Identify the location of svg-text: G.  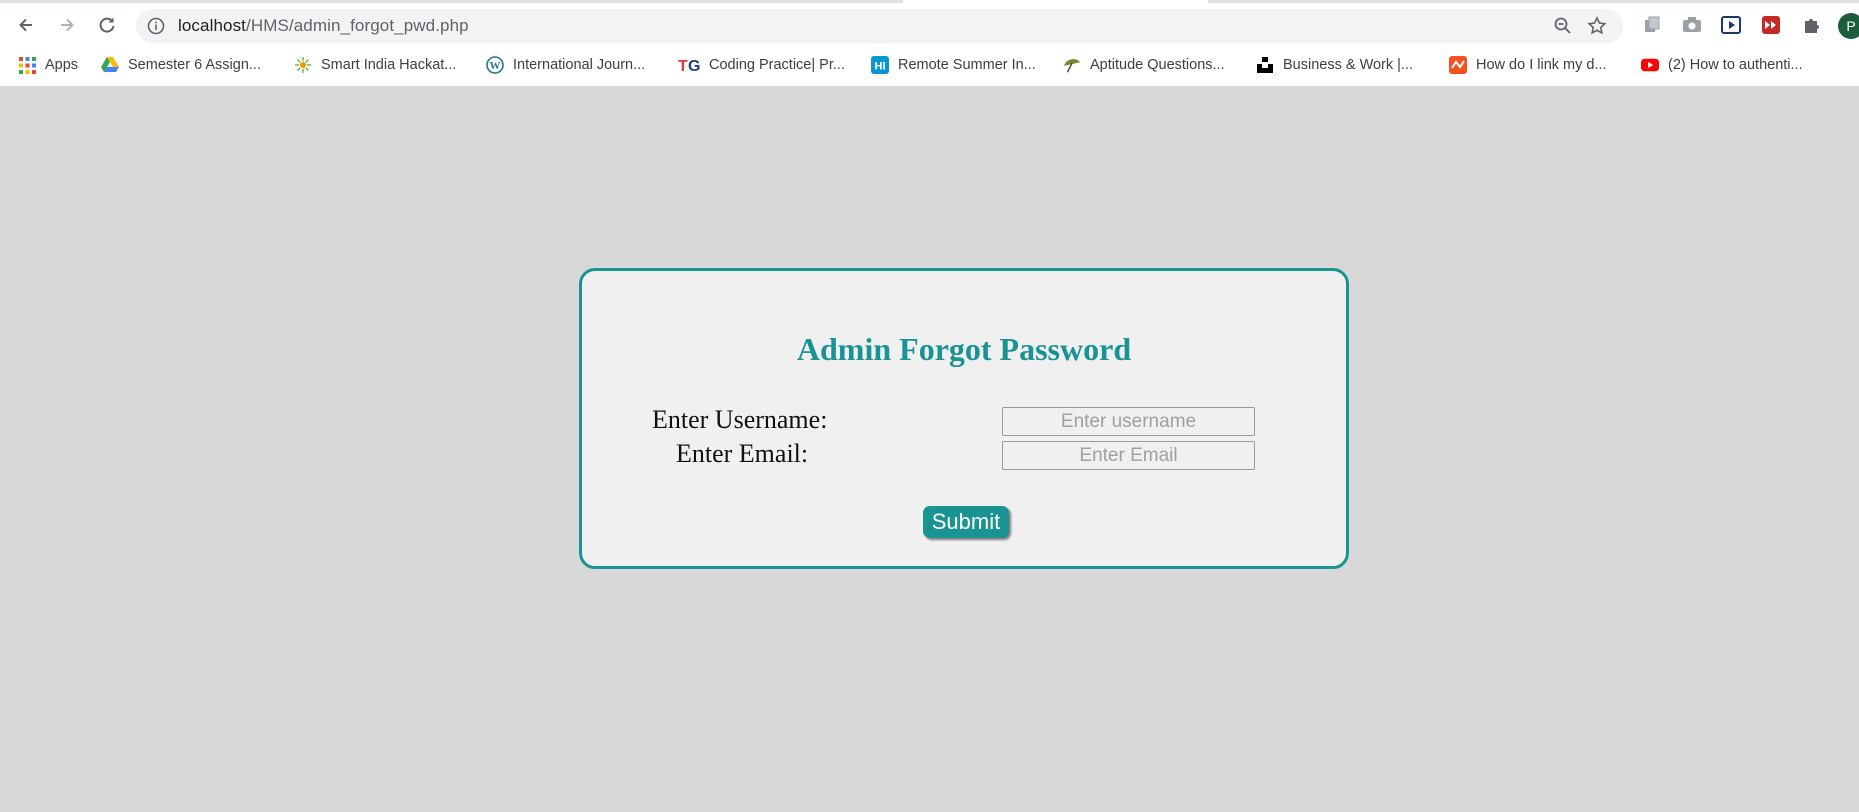
(694, 66).